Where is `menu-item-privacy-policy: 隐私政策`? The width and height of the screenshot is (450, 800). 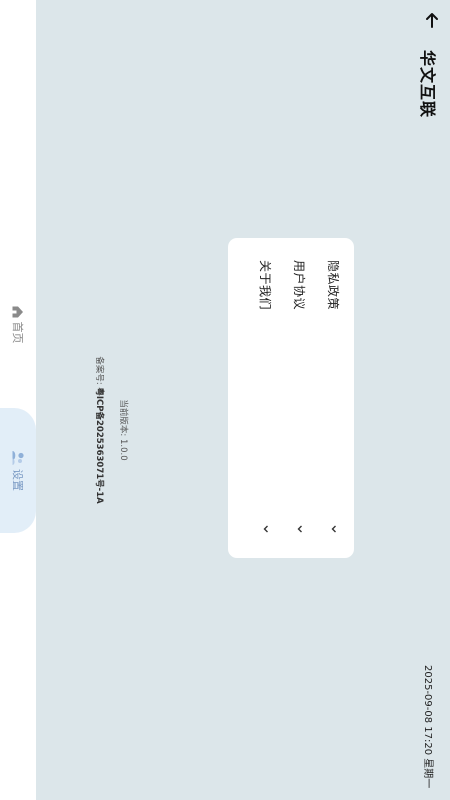
menu-item-privacy-policy: 隐私政策 is located at coordinates (334, 398).